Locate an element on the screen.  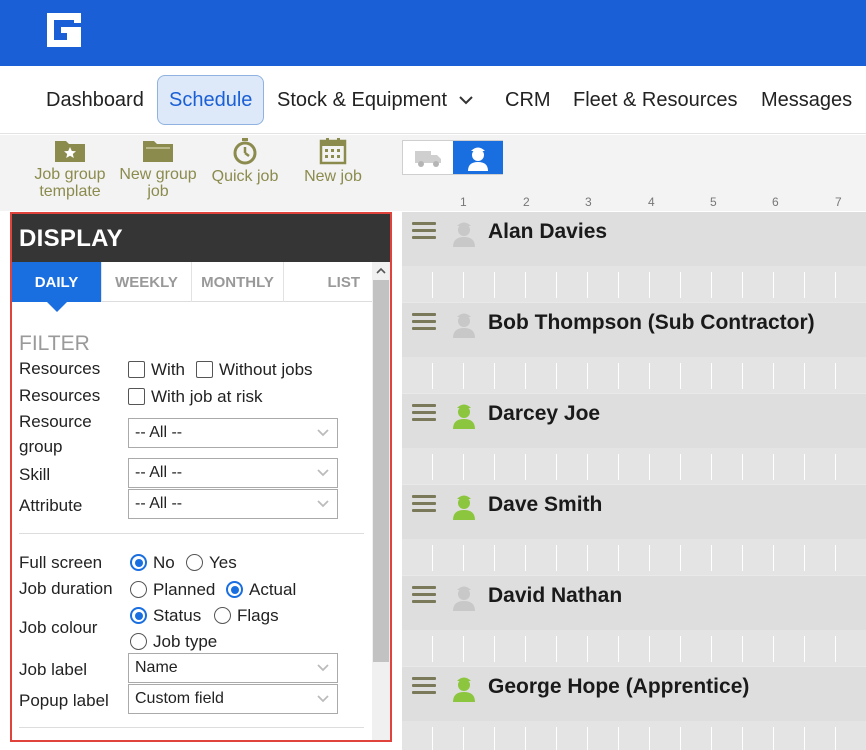
resource-name: Alan Davies is located at coordinates (547, 232).